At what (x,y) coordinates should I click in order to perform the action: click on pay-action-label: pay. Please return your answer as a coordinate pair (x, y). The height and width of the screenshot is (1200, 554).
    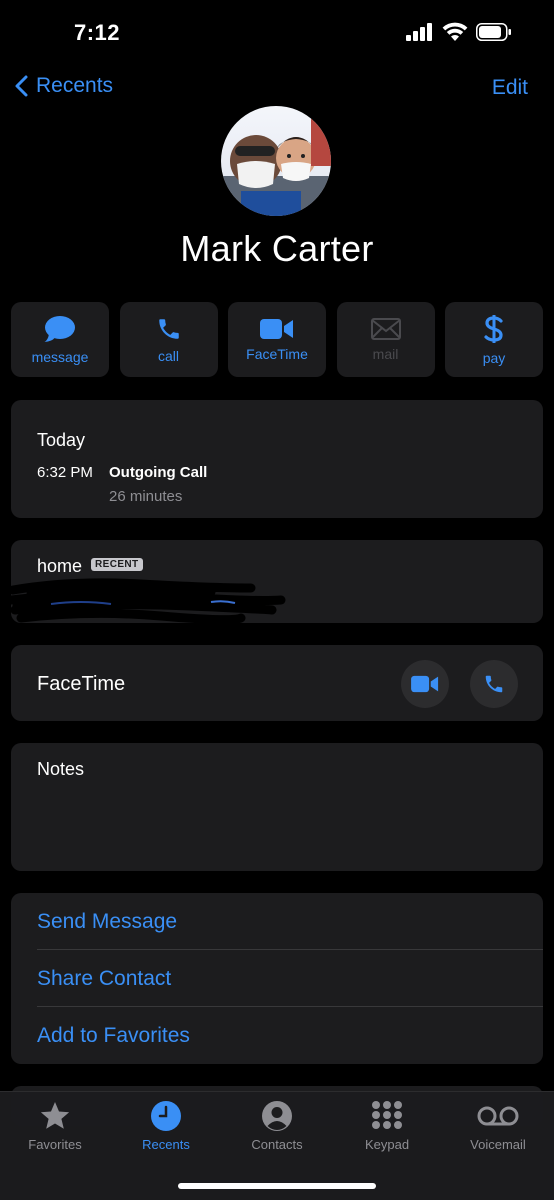
    Looking at the image, I should click on (494, 357).